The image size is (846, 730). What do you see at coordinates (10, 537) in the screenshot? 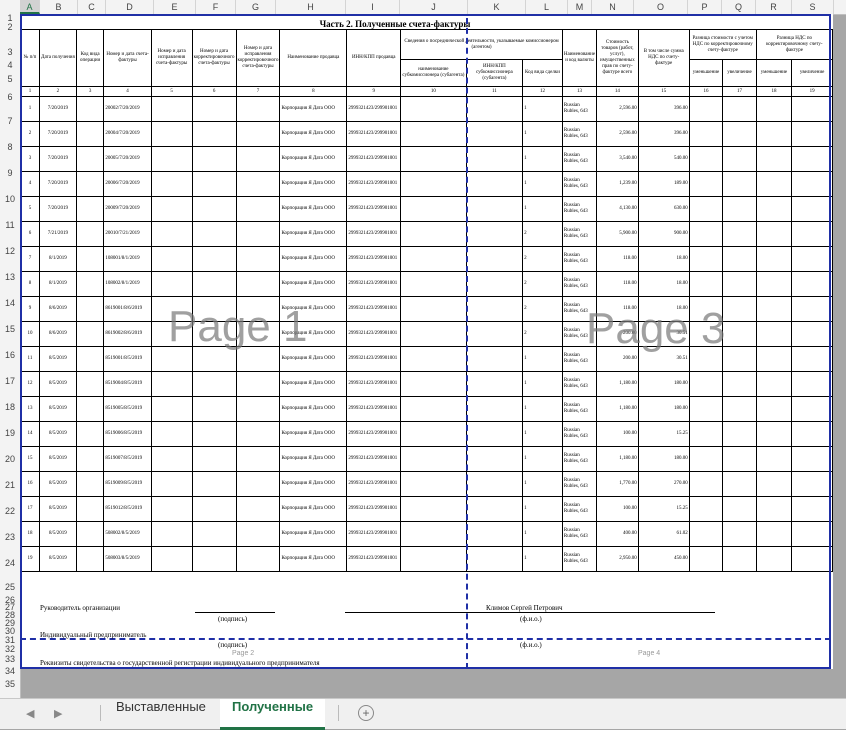
I see `row-header-23: 23` at bounding box center [10, 537].